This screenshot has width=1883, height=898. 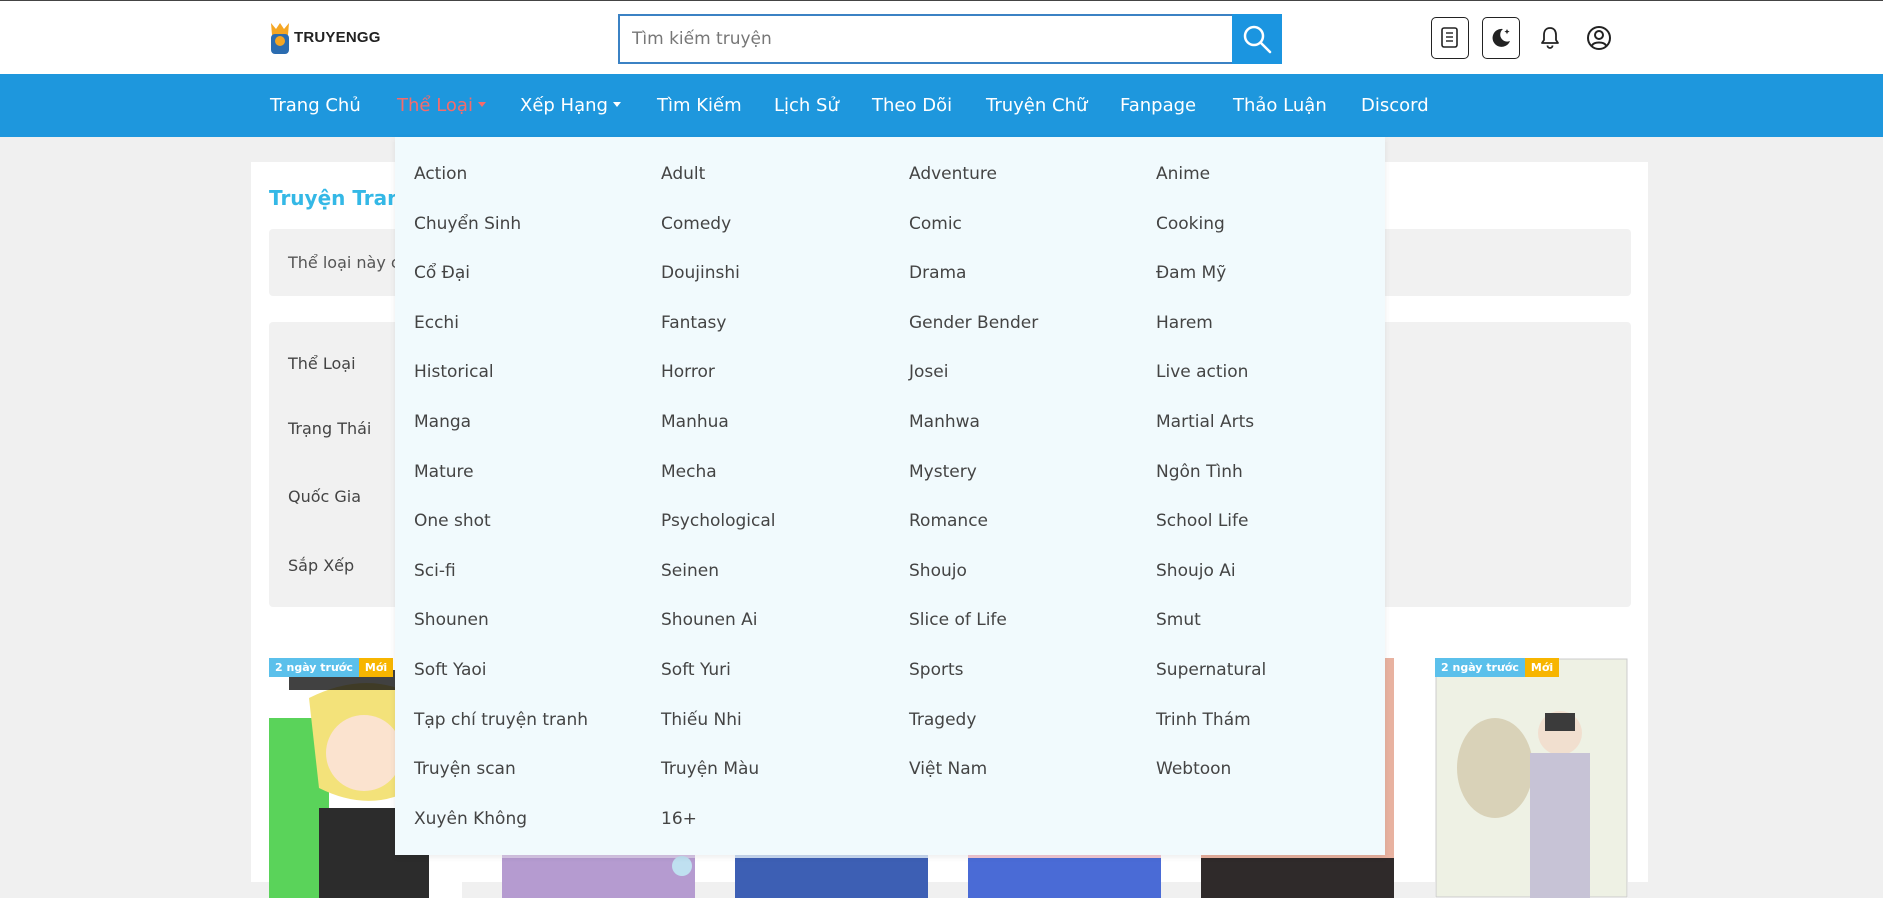 I want to click on bell-icon, so click(x=1550, y=38).